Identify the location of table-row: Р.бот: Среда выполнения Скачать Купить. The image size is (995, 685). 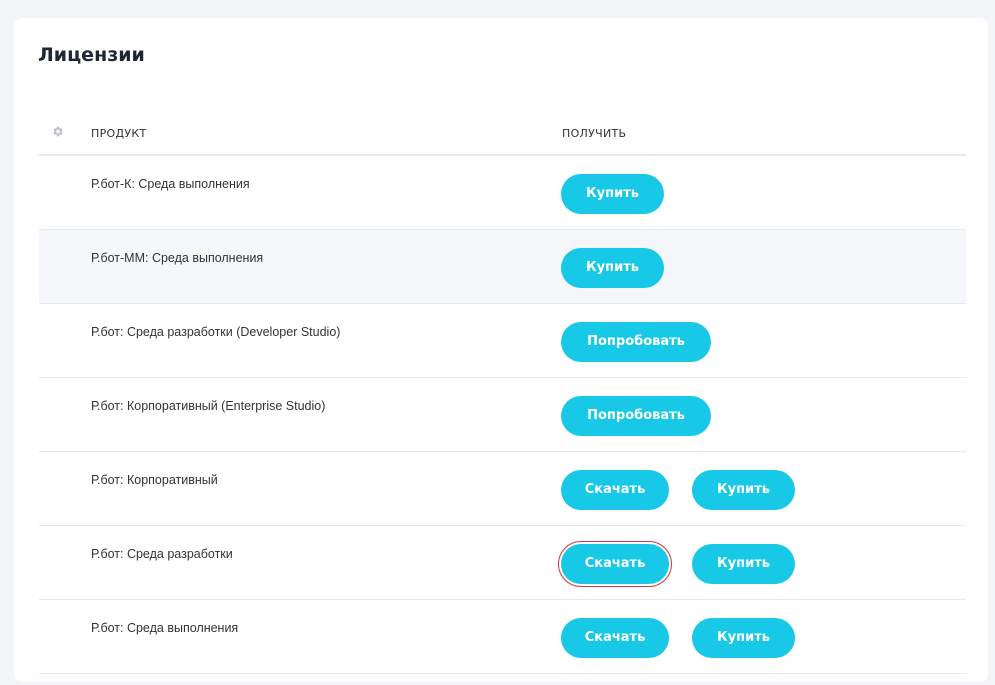
(502, 637).